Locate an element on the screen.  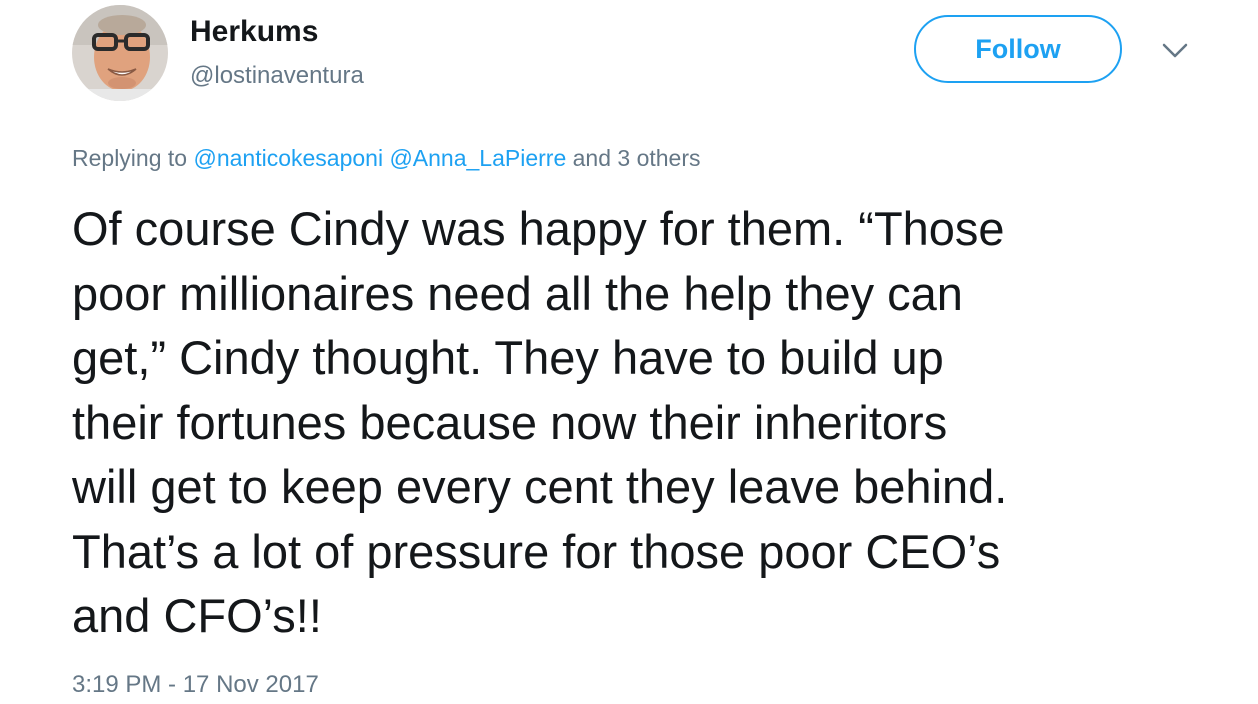
chevron-down-icon is located at coordinates (1175, 51).